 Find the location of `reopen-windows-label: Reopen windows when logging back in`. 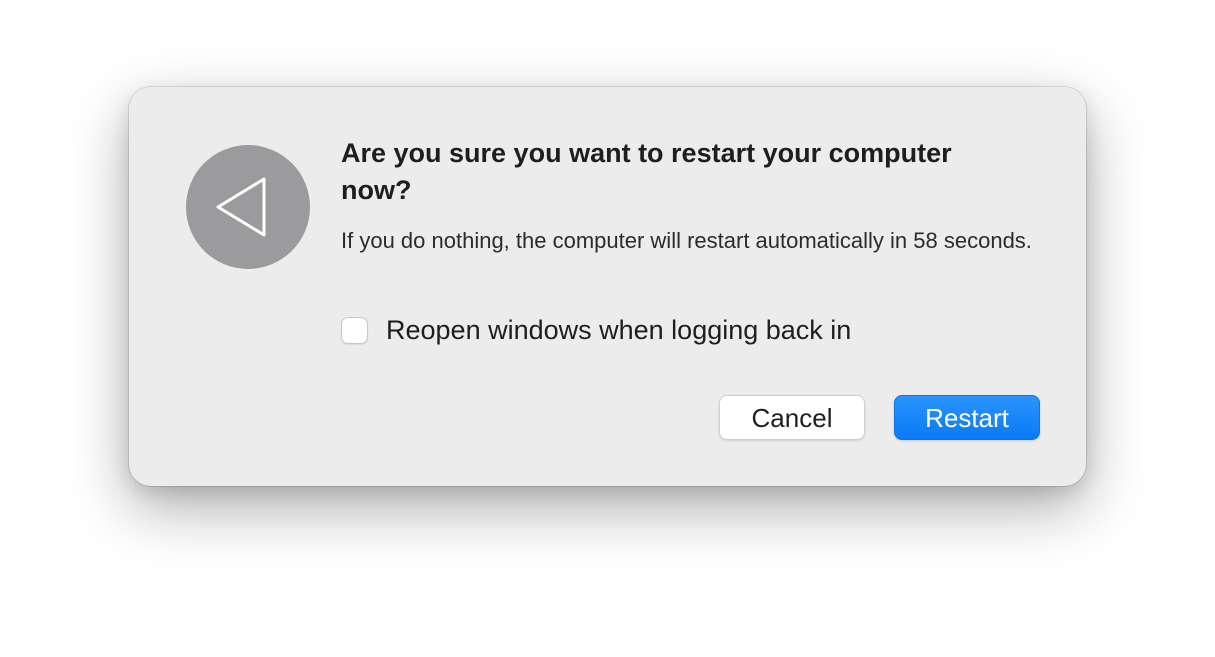

reopen-windows-label: Reopen windows when logging back in is located at coordinates (618, 330).